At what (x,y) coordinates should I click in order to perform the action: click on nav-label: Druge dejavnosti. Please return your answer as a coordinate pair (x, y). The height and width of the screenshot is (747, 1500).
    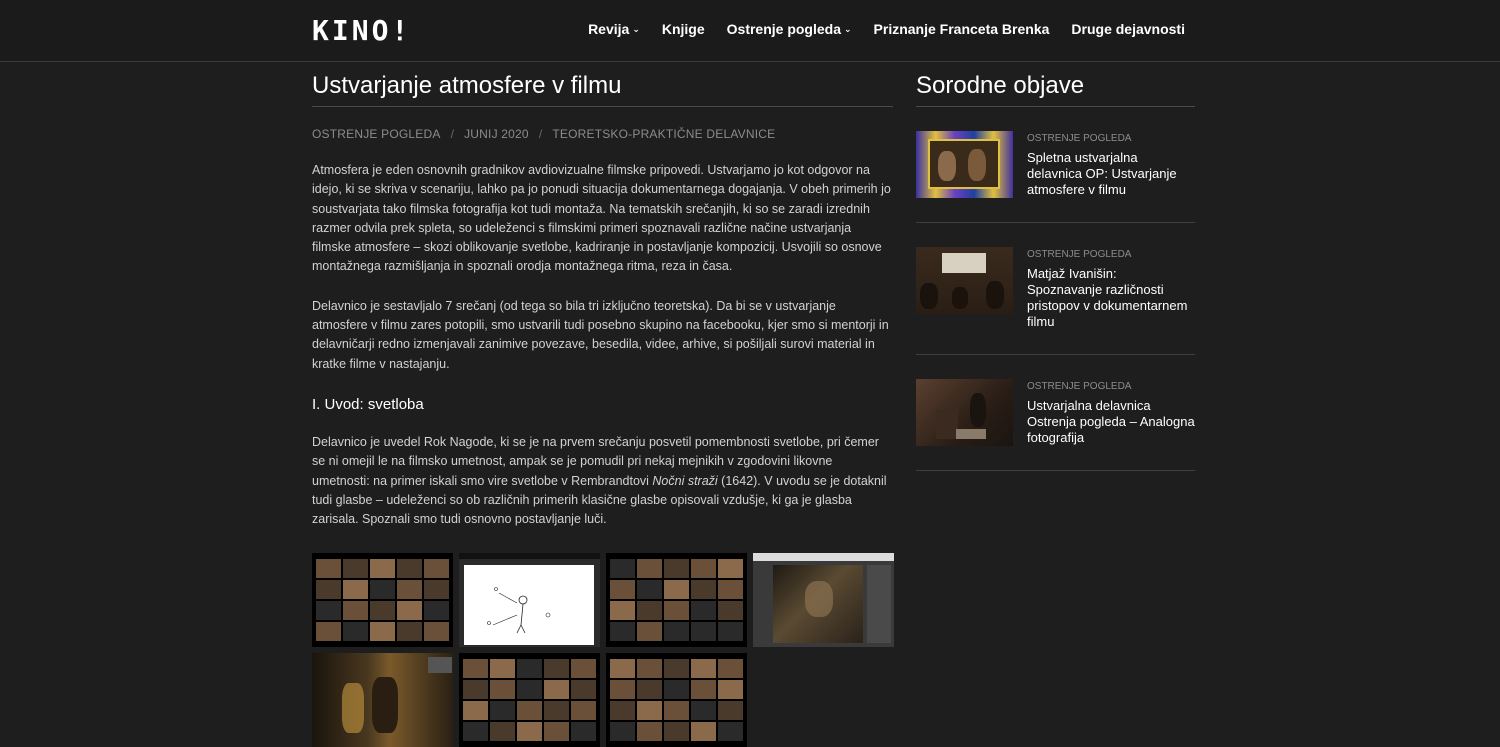
    Looking at the image, I should click on (1128, 29).